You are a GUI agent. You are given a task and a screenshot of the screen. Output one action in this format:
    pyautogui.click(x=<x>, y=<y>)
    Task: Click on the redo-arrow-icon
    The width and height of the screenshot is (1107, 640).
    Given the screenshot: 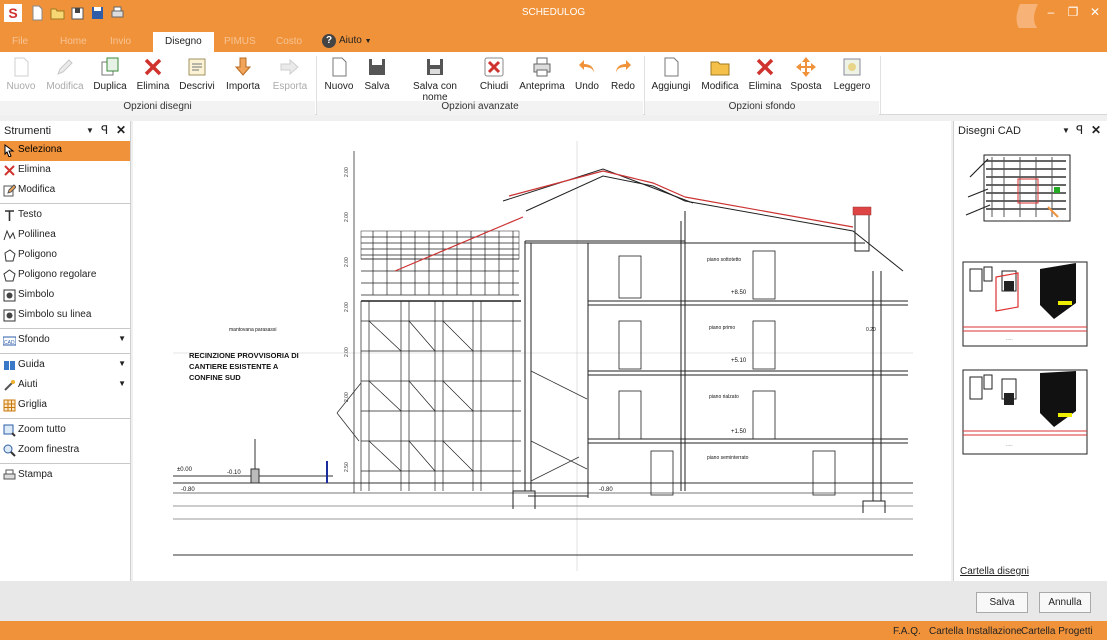 What is the action you would take?
    pyautogui.click(x=623, y=66)
    